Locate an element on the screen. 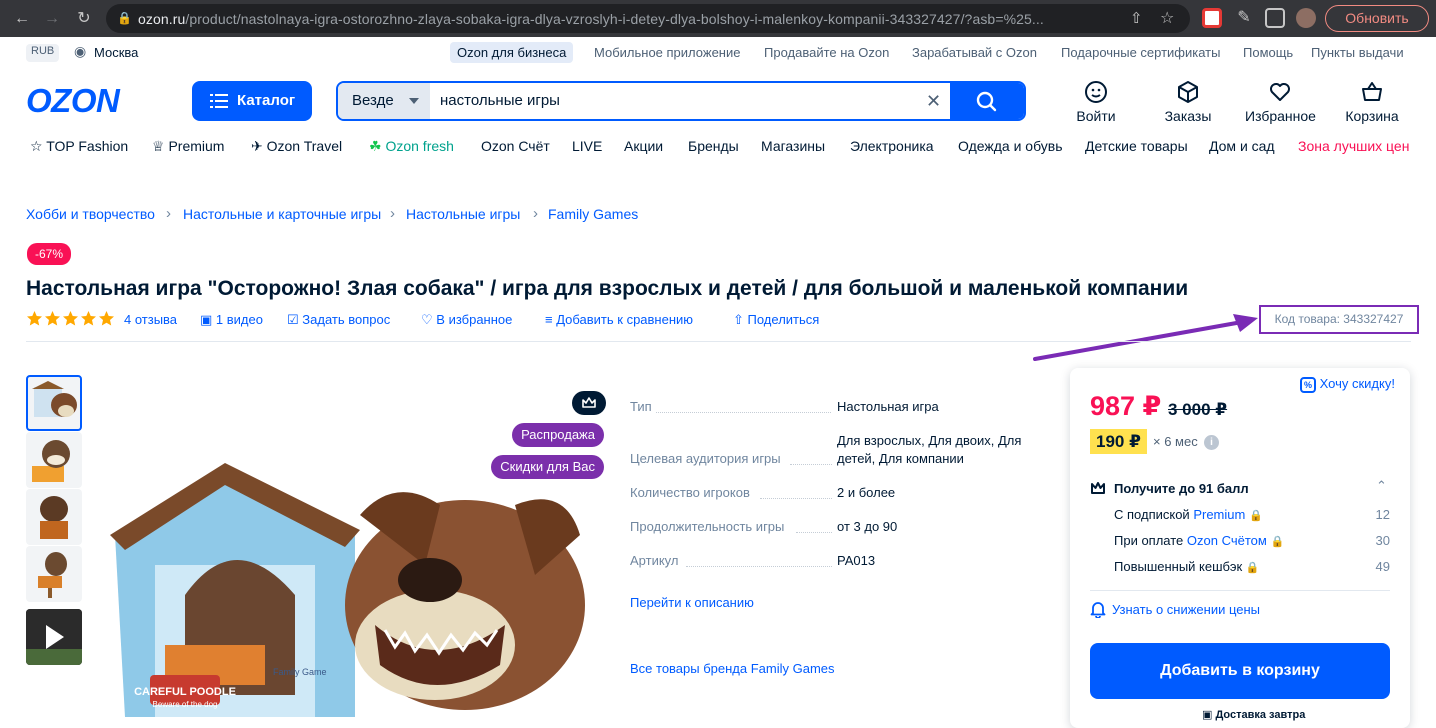  search-scope-select: Везде is located at coordinates (384, 101).